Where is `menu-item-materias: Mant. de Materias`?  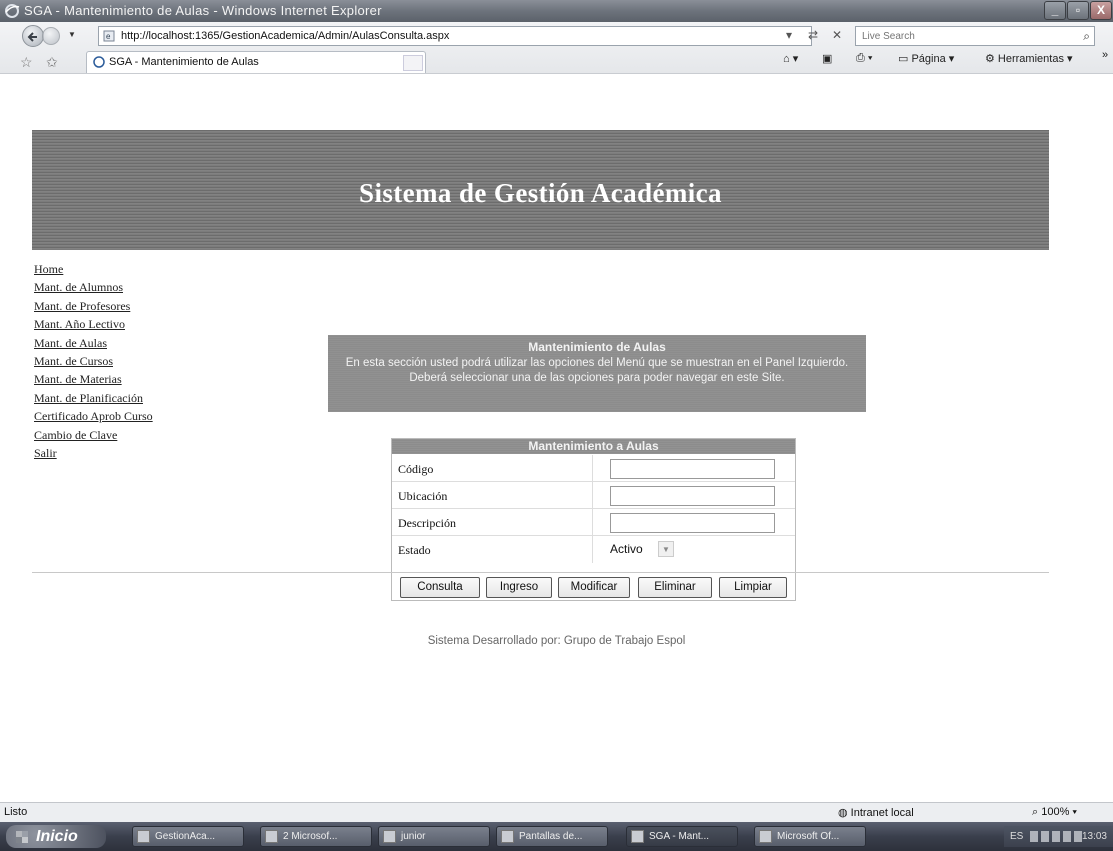 menu-item-materias: Mant. de Materias is located at coordinates (93, 381).